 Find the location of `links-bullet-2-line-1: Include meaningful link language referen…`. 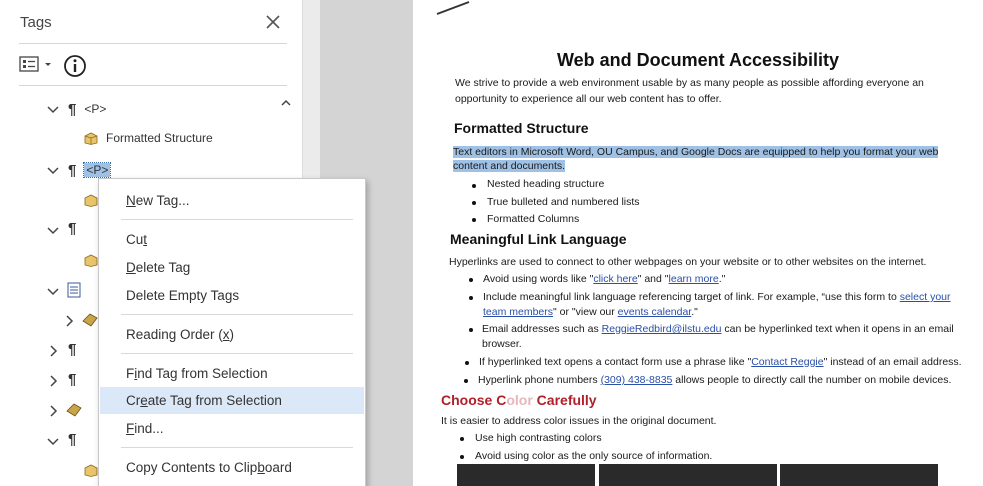

links-bullet-2-line-1: Include meaningful link language referen… is located at coordinates (717, 297).